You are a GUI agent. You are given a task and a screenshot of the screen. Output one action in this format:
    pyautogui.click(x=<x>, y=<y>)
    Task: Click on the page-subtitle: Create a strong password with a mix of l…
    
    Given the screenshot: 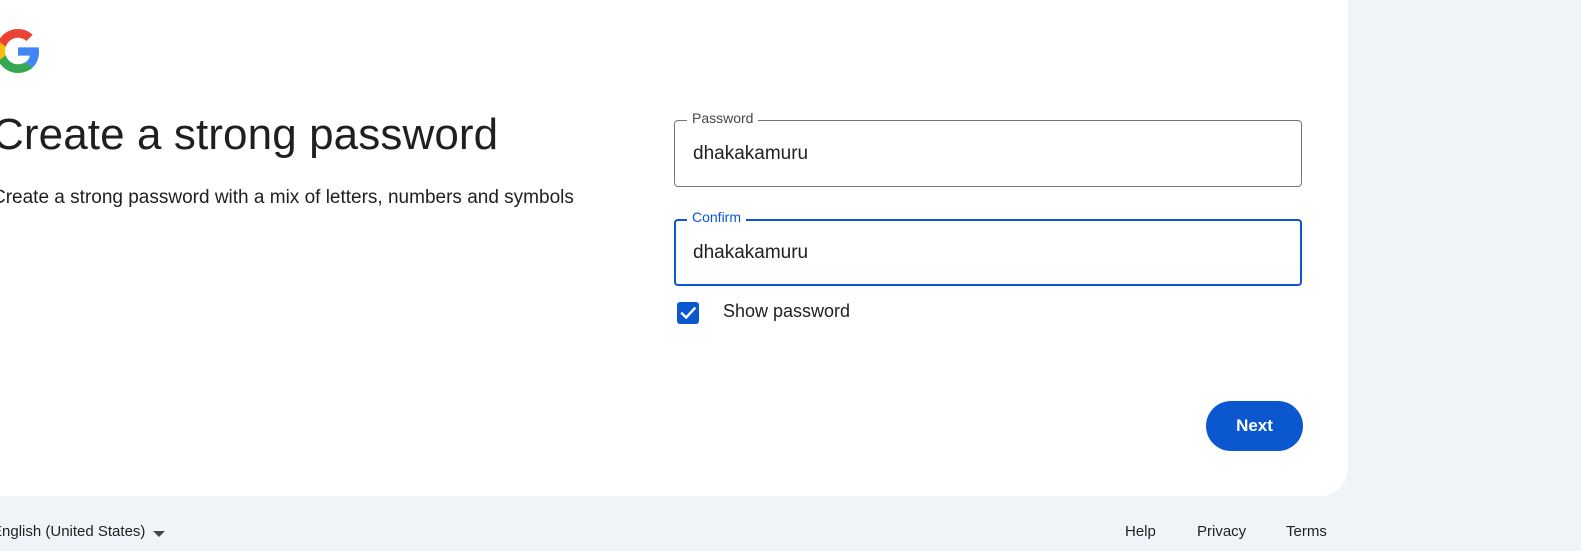 What is the action you would take?
    pyautogui.click(x=287, y=197)
    